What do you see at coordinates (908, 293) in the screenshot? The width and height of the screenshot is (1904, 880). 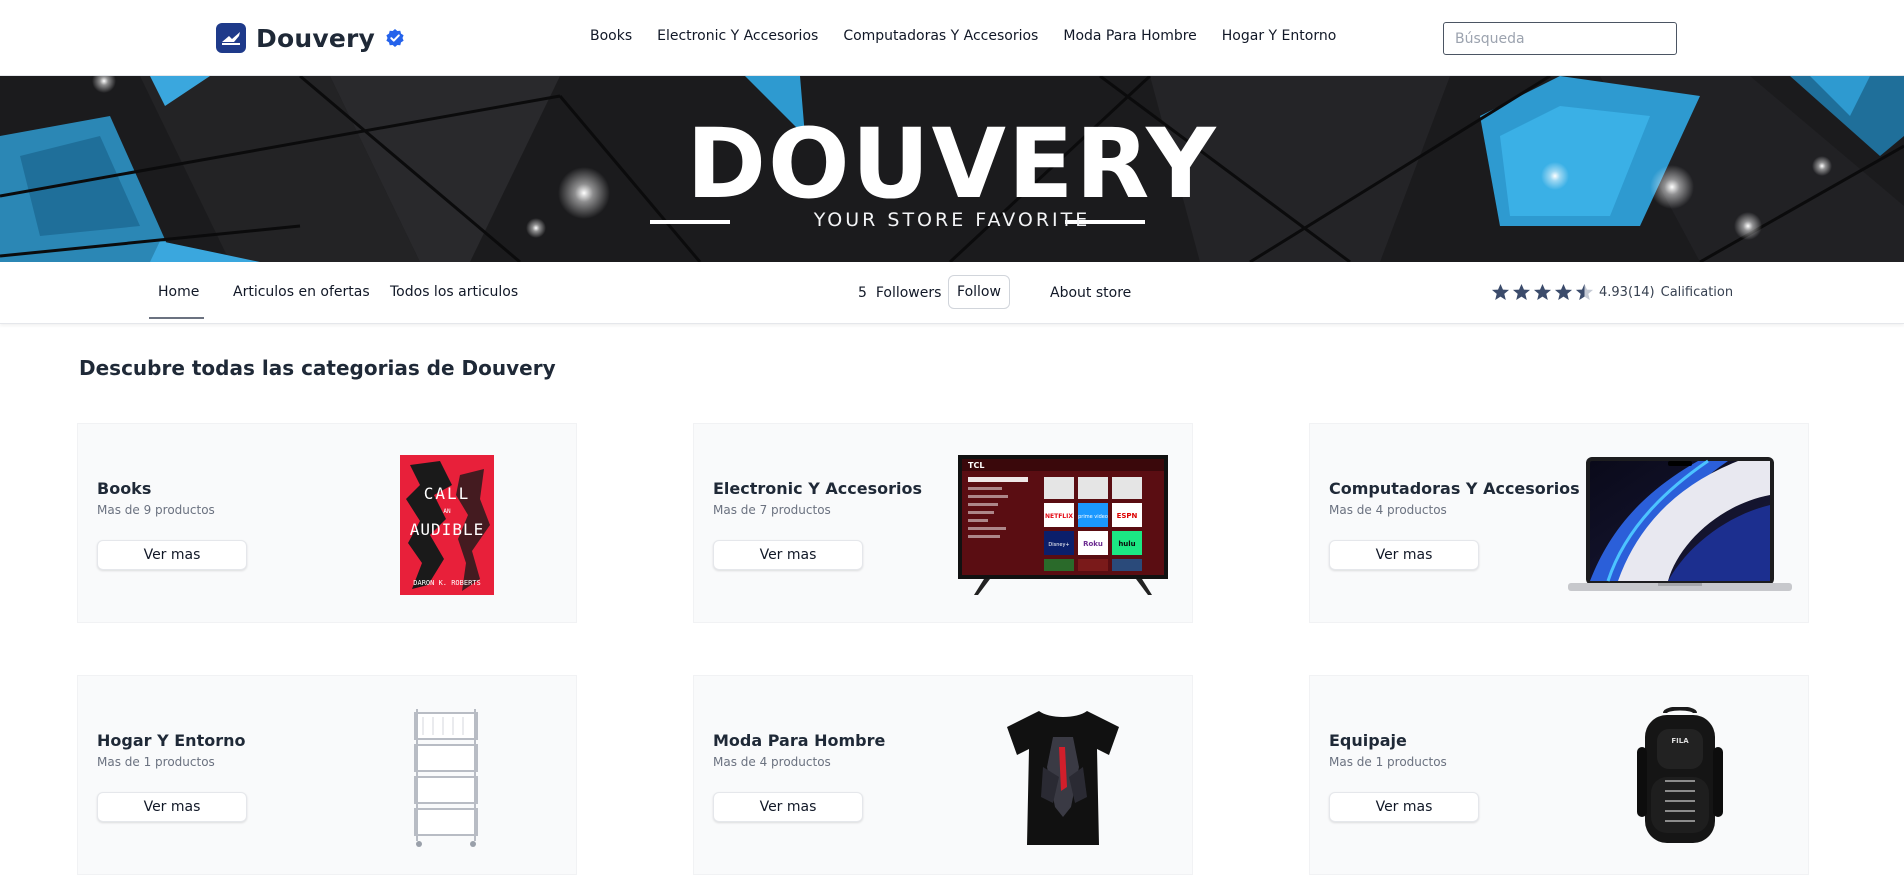 I see `followers-label: Followers` at bounding box center [908, 293].